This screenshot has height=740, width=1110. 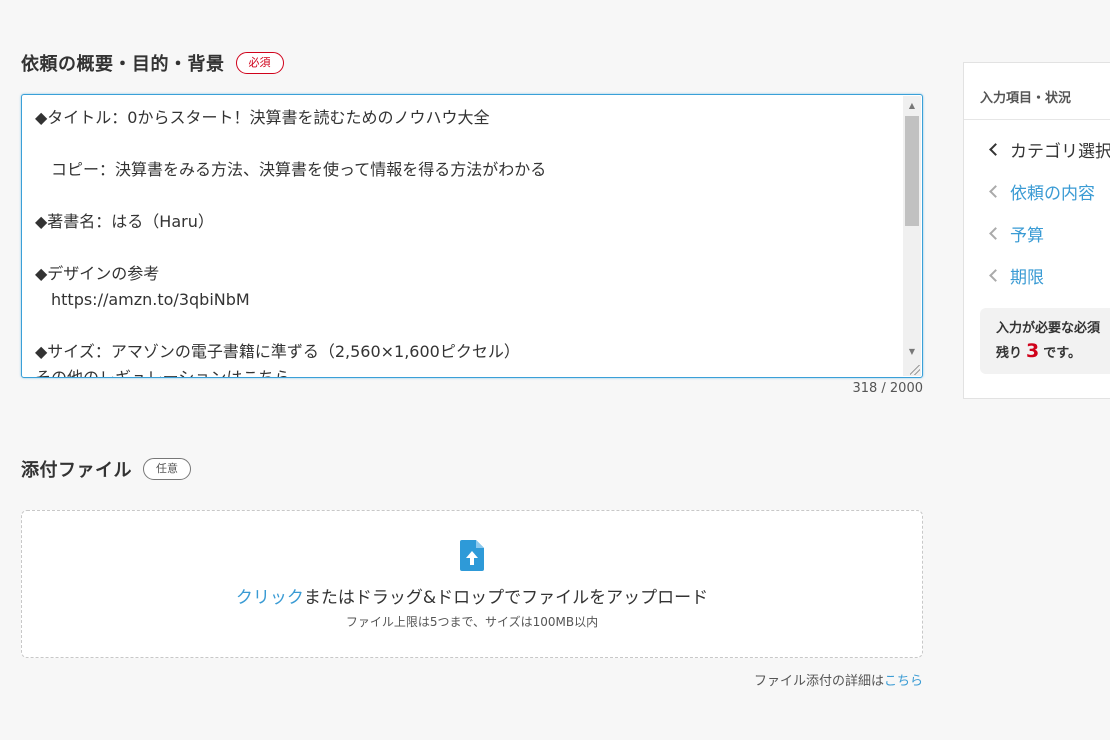 I want to click on textarea-line: ◆サイズ：アマゾンの電子書籍に準ずる（2,560×1,600ピクセル）, so click(x=277, y=351).